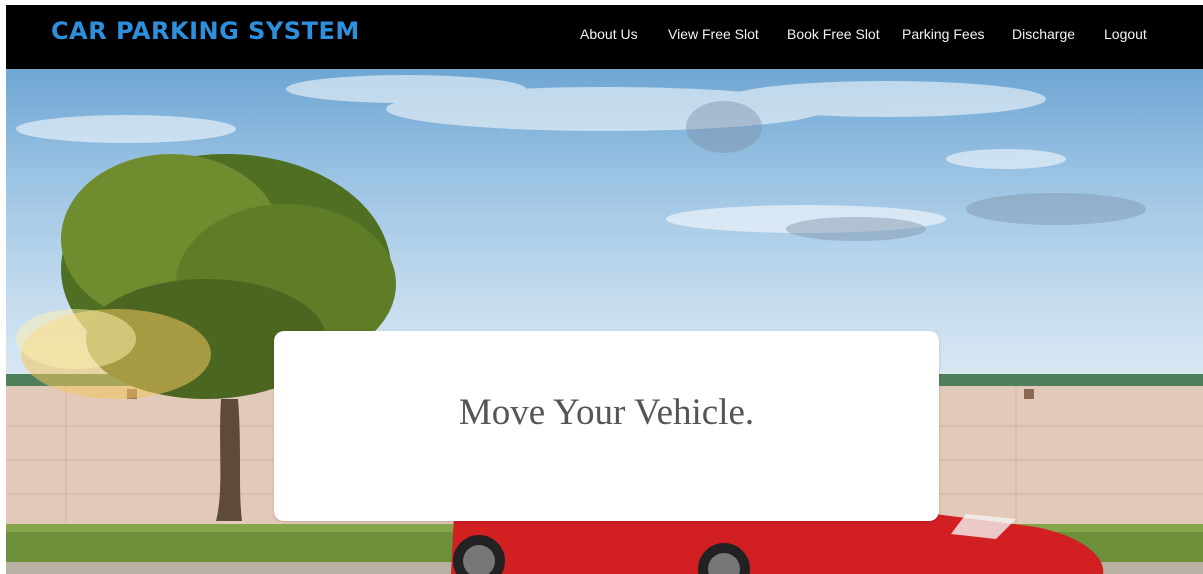 This screenshot has width=1203, height=574. Describe the element at coordinates (606, 412) in the screenshot. I see `message-text: Move Your Vehicle.` at that location.